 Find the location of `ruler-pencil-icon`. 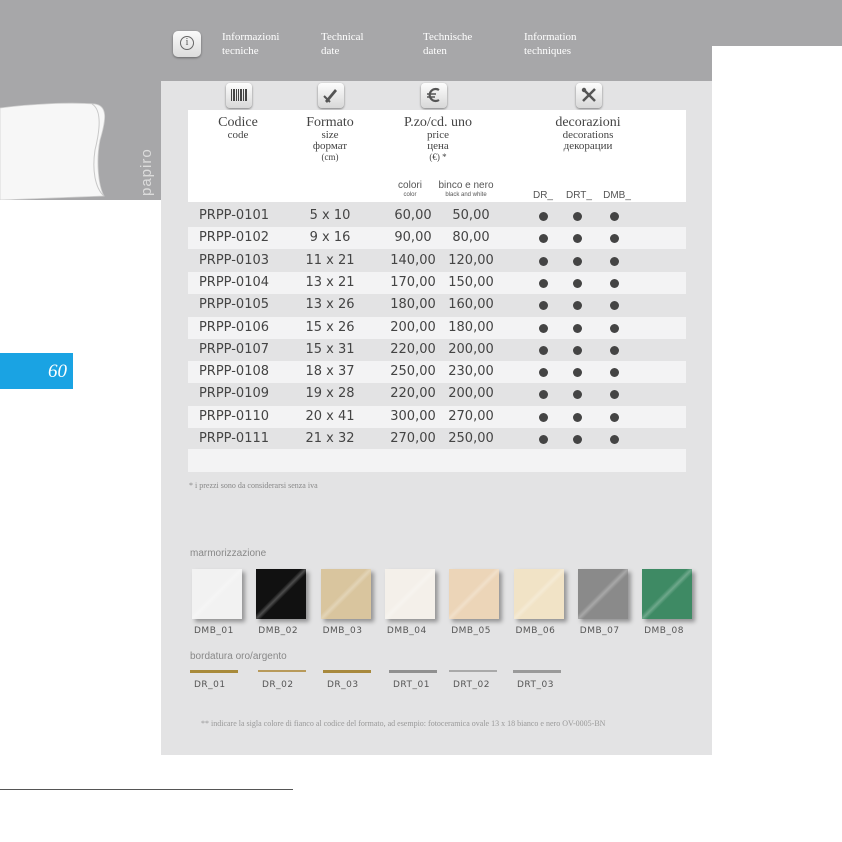

ruler-pencil-icon is located at coordinates (331, 95).